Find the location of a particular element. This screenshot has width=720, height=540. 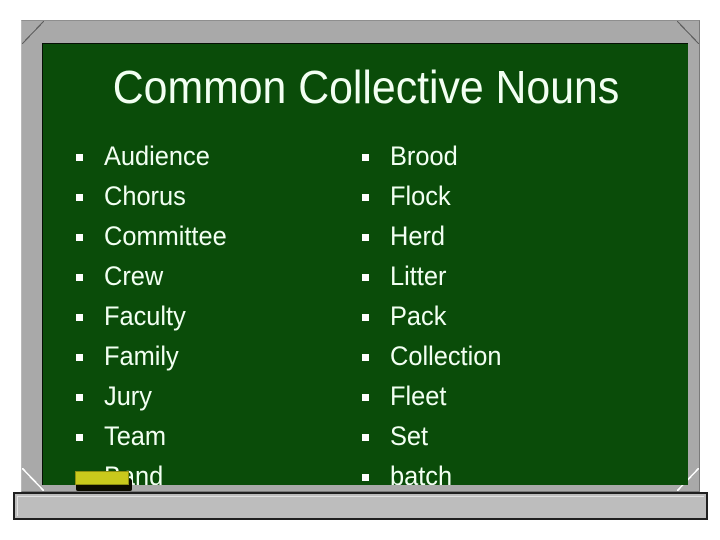

list-item: Pack is located at coordinates (502, 316).